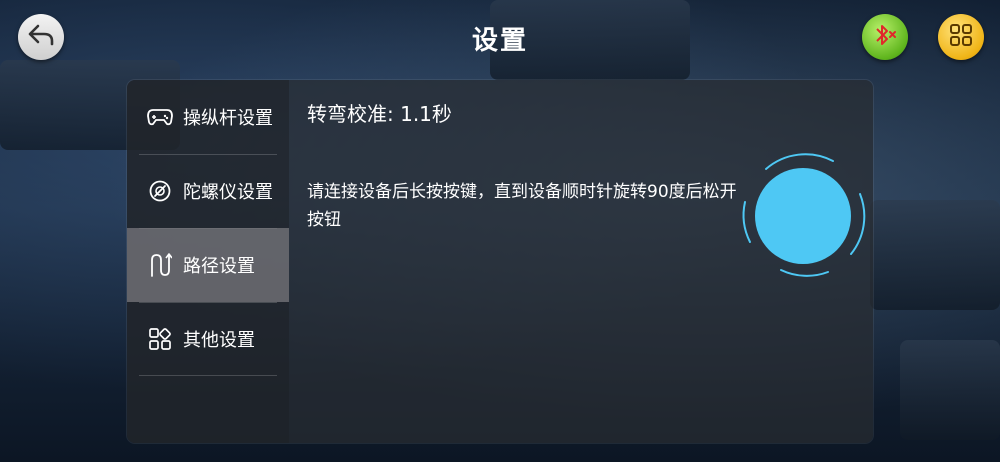 This screenshot has width=1000, height=462. I want to click on sidebar-item-label: 其他设置, so click(219, 340).